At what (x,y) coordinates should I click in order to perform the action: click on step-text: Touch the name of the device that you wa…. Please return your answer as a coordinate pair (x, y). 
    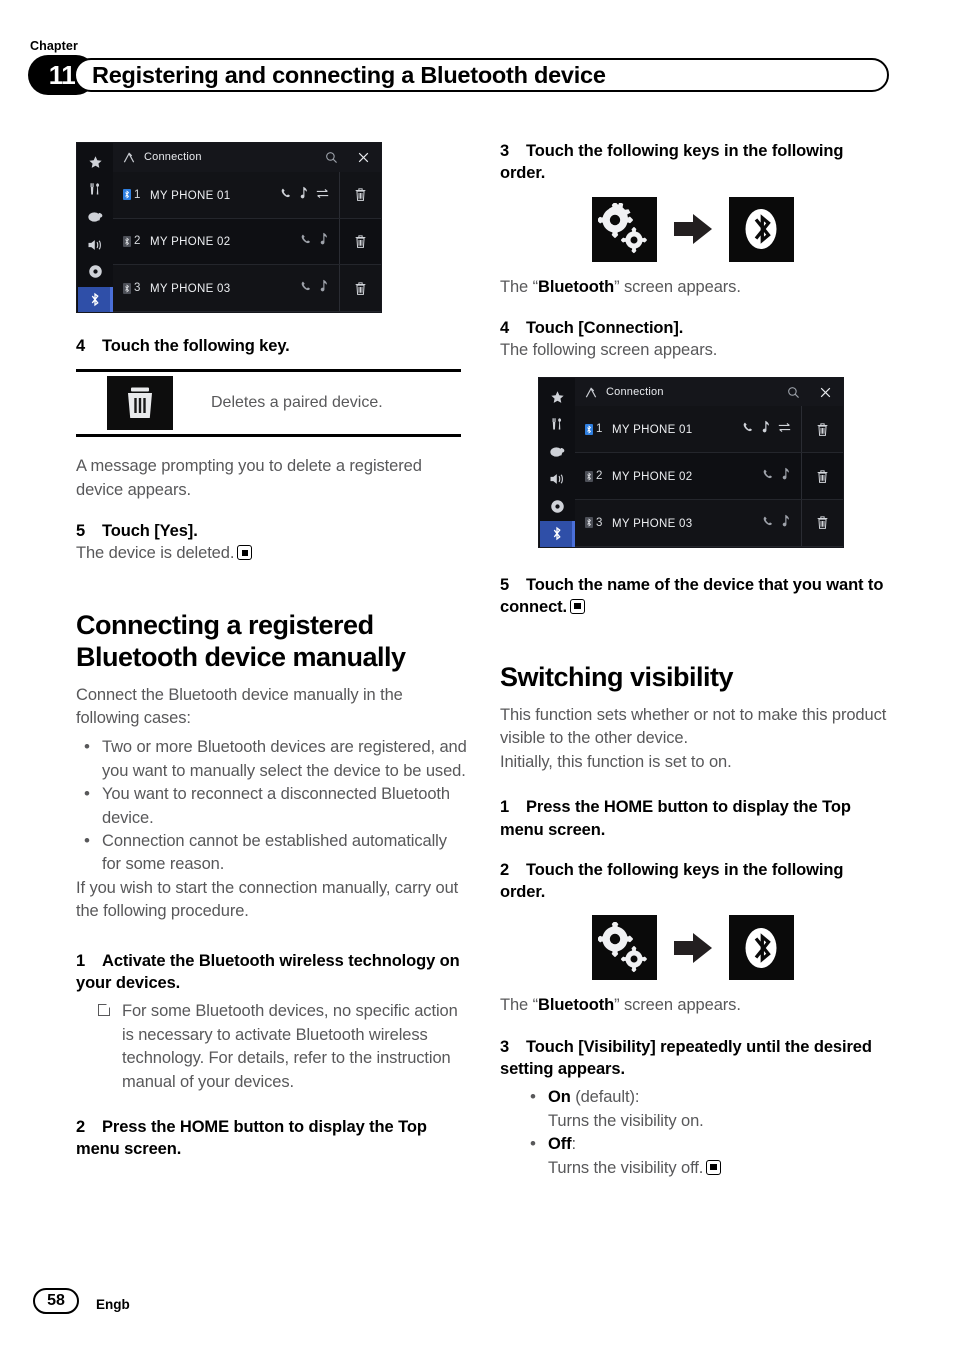
    Looking at the image, I should click on (692, 595).